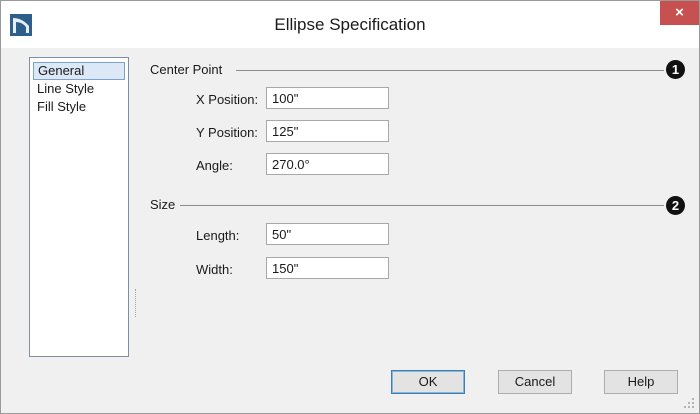  I want to click on close-icon: ×, so click(679, 12).